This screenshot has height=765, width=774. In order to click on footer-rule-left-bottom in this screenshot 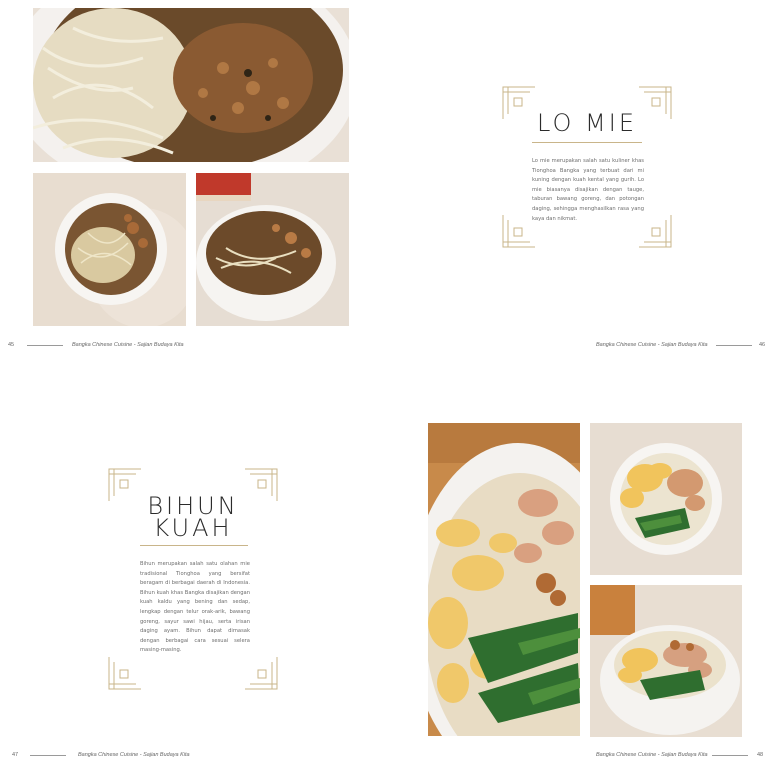, I will do `click(48, 755)`.